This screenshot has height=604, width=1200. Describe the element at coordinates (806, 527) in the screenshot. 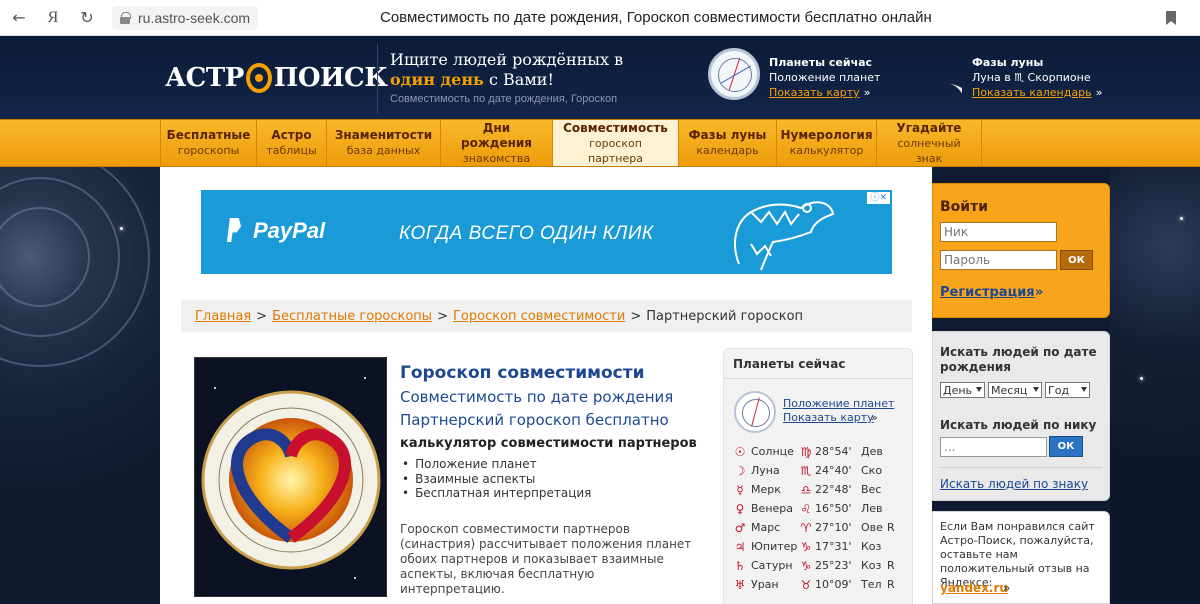

I see `aries-icon: ♈` at that location.